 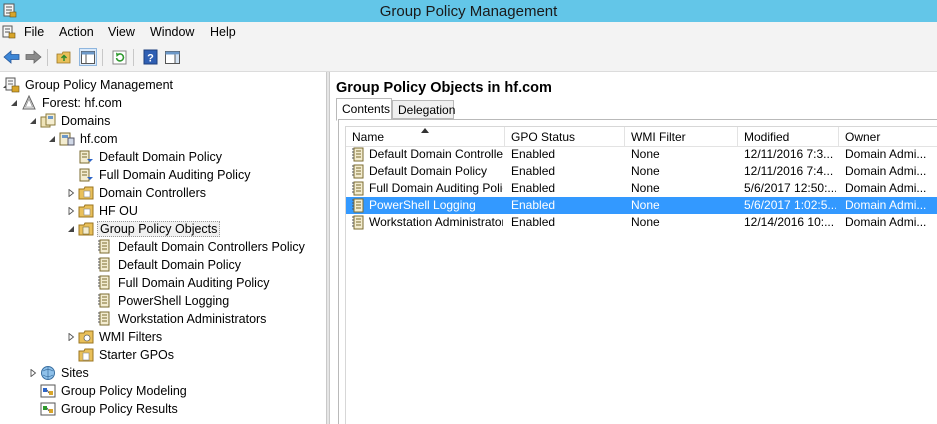 I want to click on tree-node-label: Starter GPOs, so click(x=137, y=355).